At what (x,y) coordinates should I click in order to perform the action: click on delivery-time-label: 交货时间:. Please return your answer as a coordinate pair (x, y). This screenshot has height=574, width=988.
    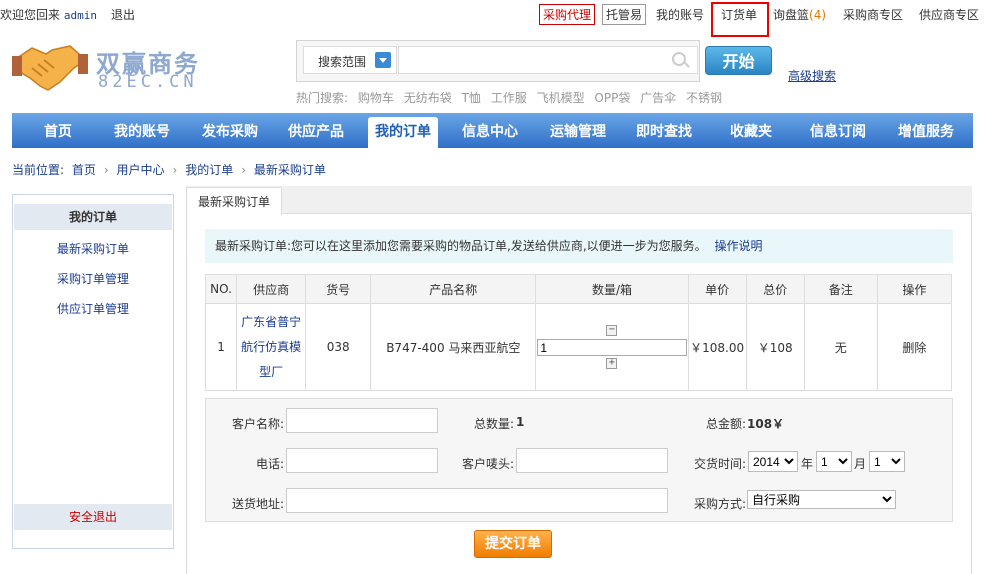
    Looking at the image, I should click on (719, 464).